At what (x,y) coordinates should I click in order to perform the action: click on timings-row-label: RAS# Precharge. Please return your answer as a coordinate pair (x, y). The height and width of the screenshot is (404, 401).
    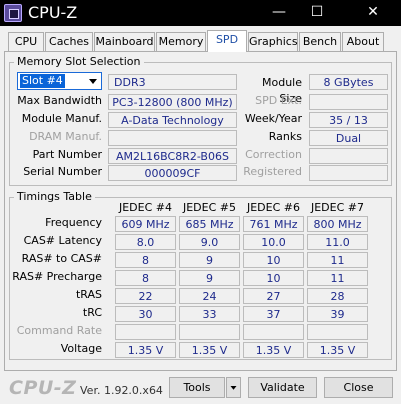
    Looking at the image, I should click on (57, 276).